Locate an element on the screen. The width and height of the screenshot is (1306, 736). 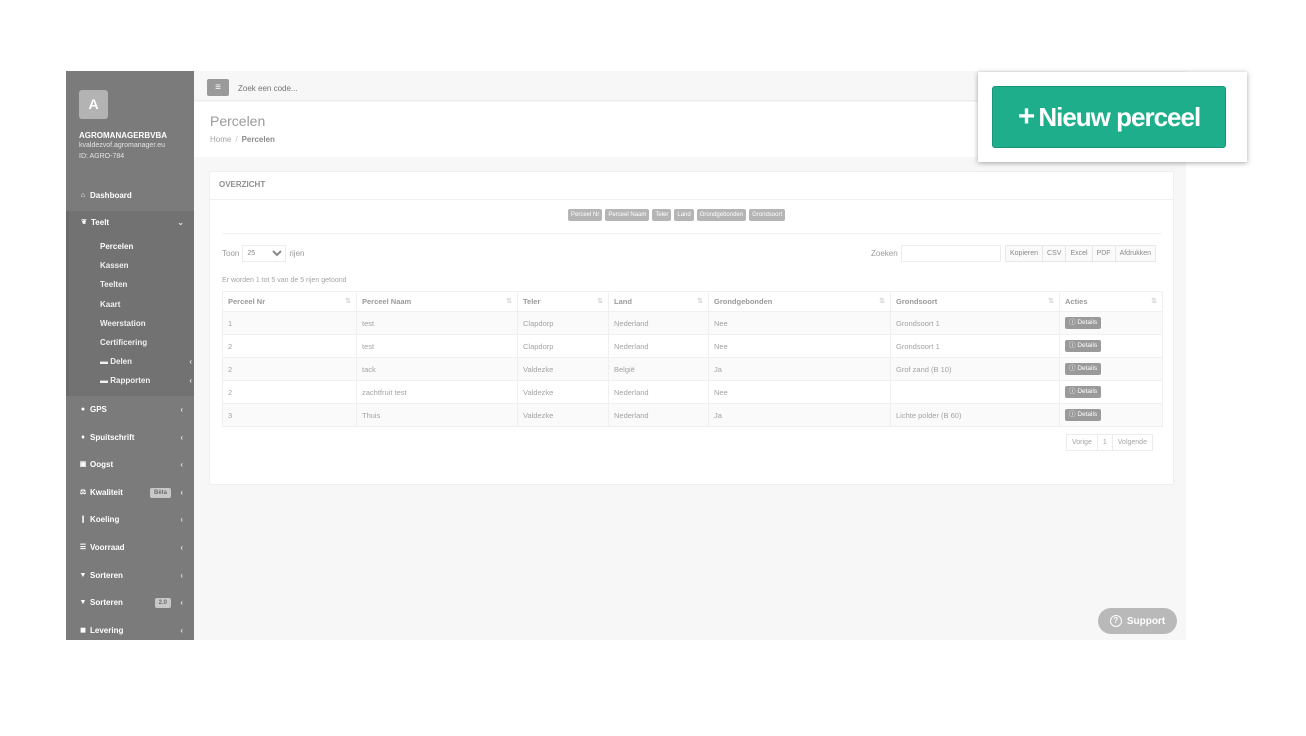
column-header-perceel-naam: Perceel Naam ⇅ is located at coordinates (437, 301).